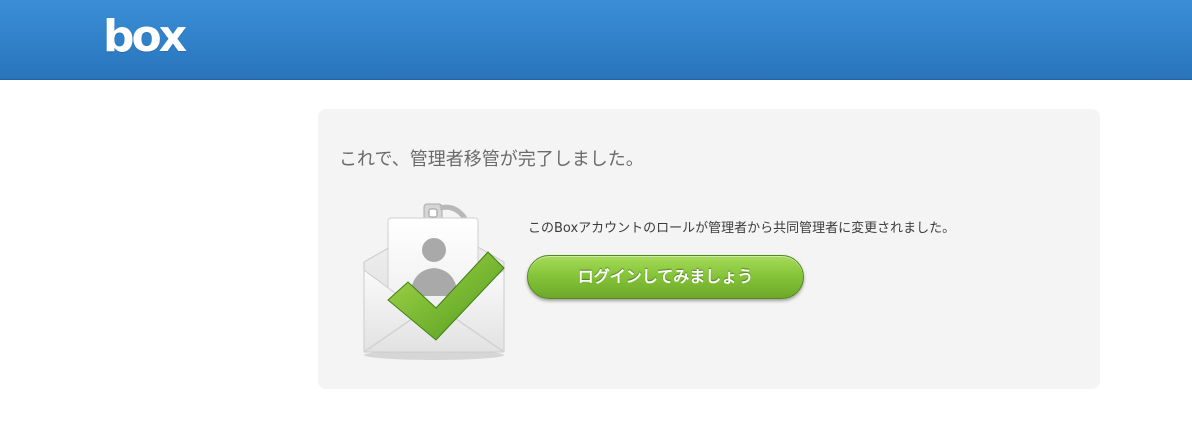  I want to click on page-title: これで、管理者移管が完了しました。, so click(491, 159).